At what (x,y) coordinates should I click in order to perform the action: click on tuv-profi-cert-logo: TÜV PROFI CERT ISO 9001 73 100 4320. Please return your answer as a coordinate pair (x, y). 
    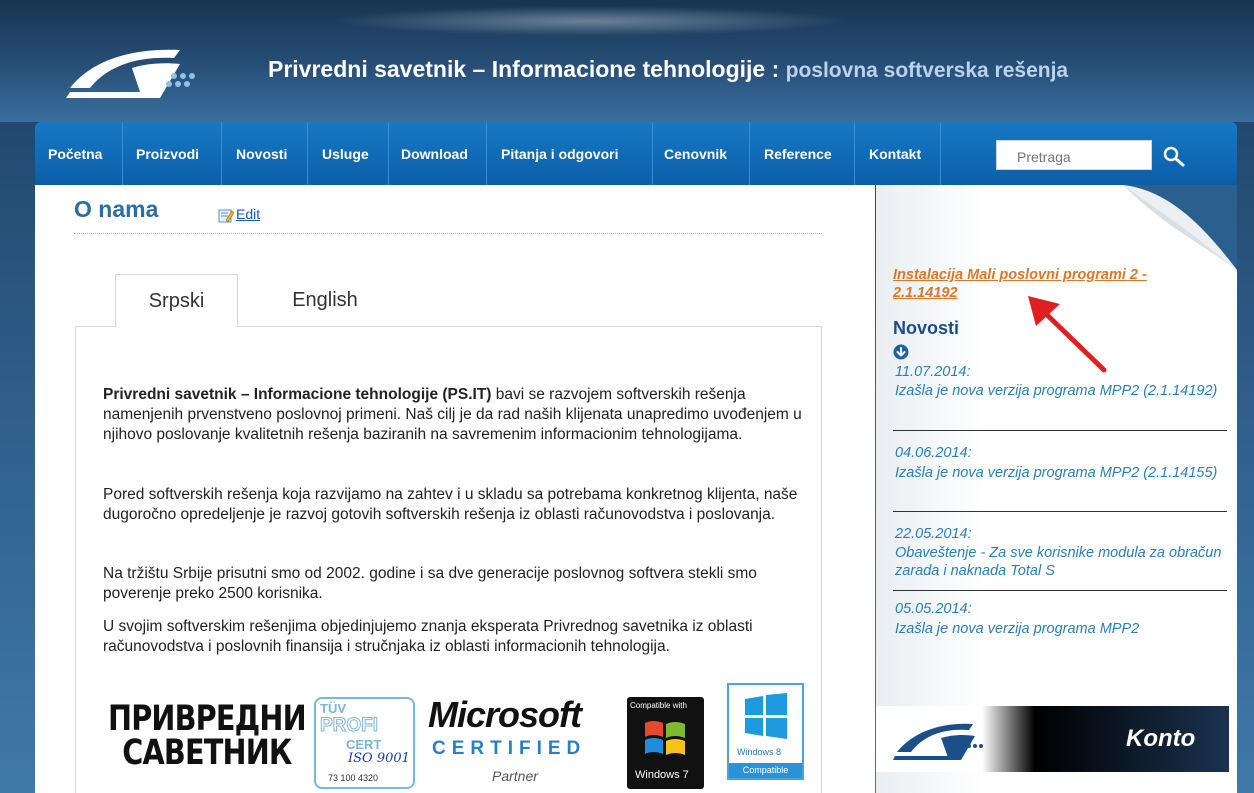
    Looking at the image, I should click on (364, 743).